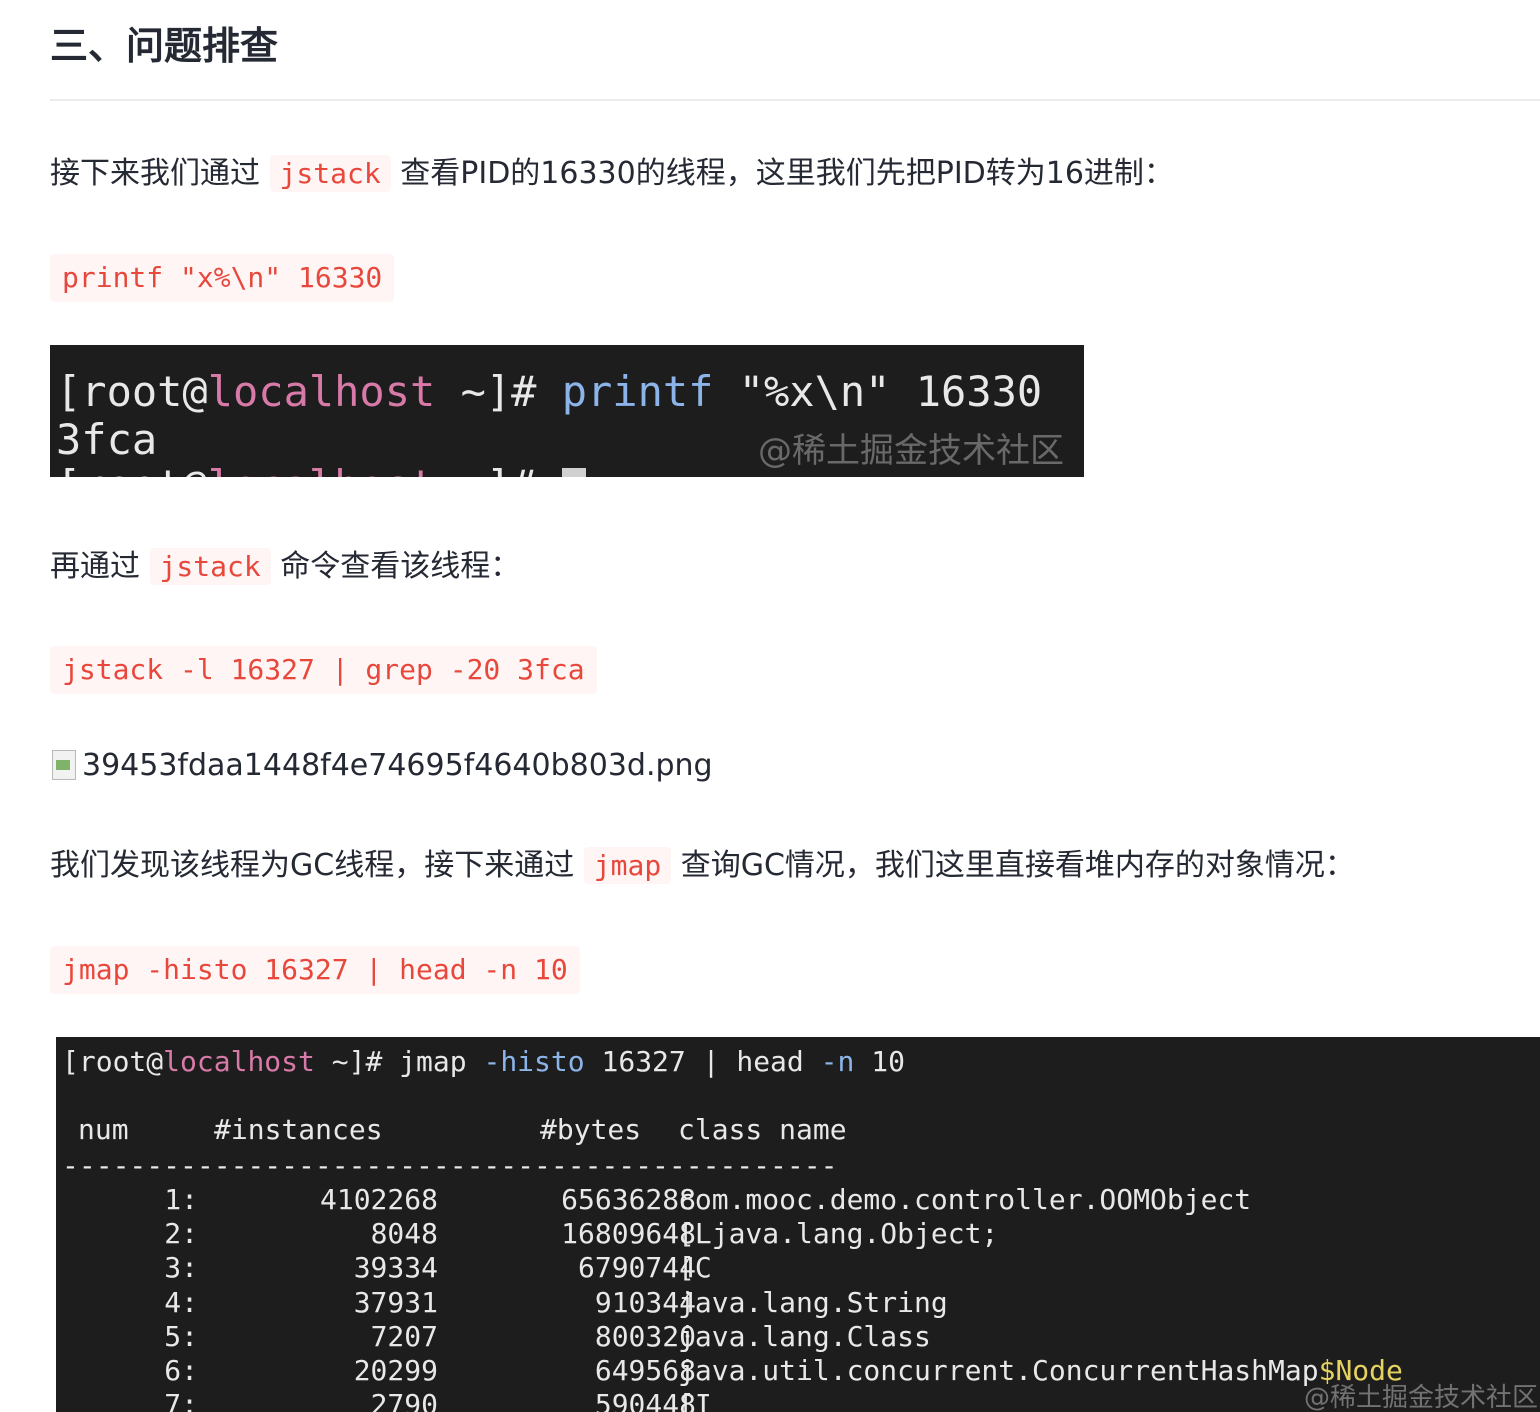  I want to click on header-num: num, so click(103, 1129).